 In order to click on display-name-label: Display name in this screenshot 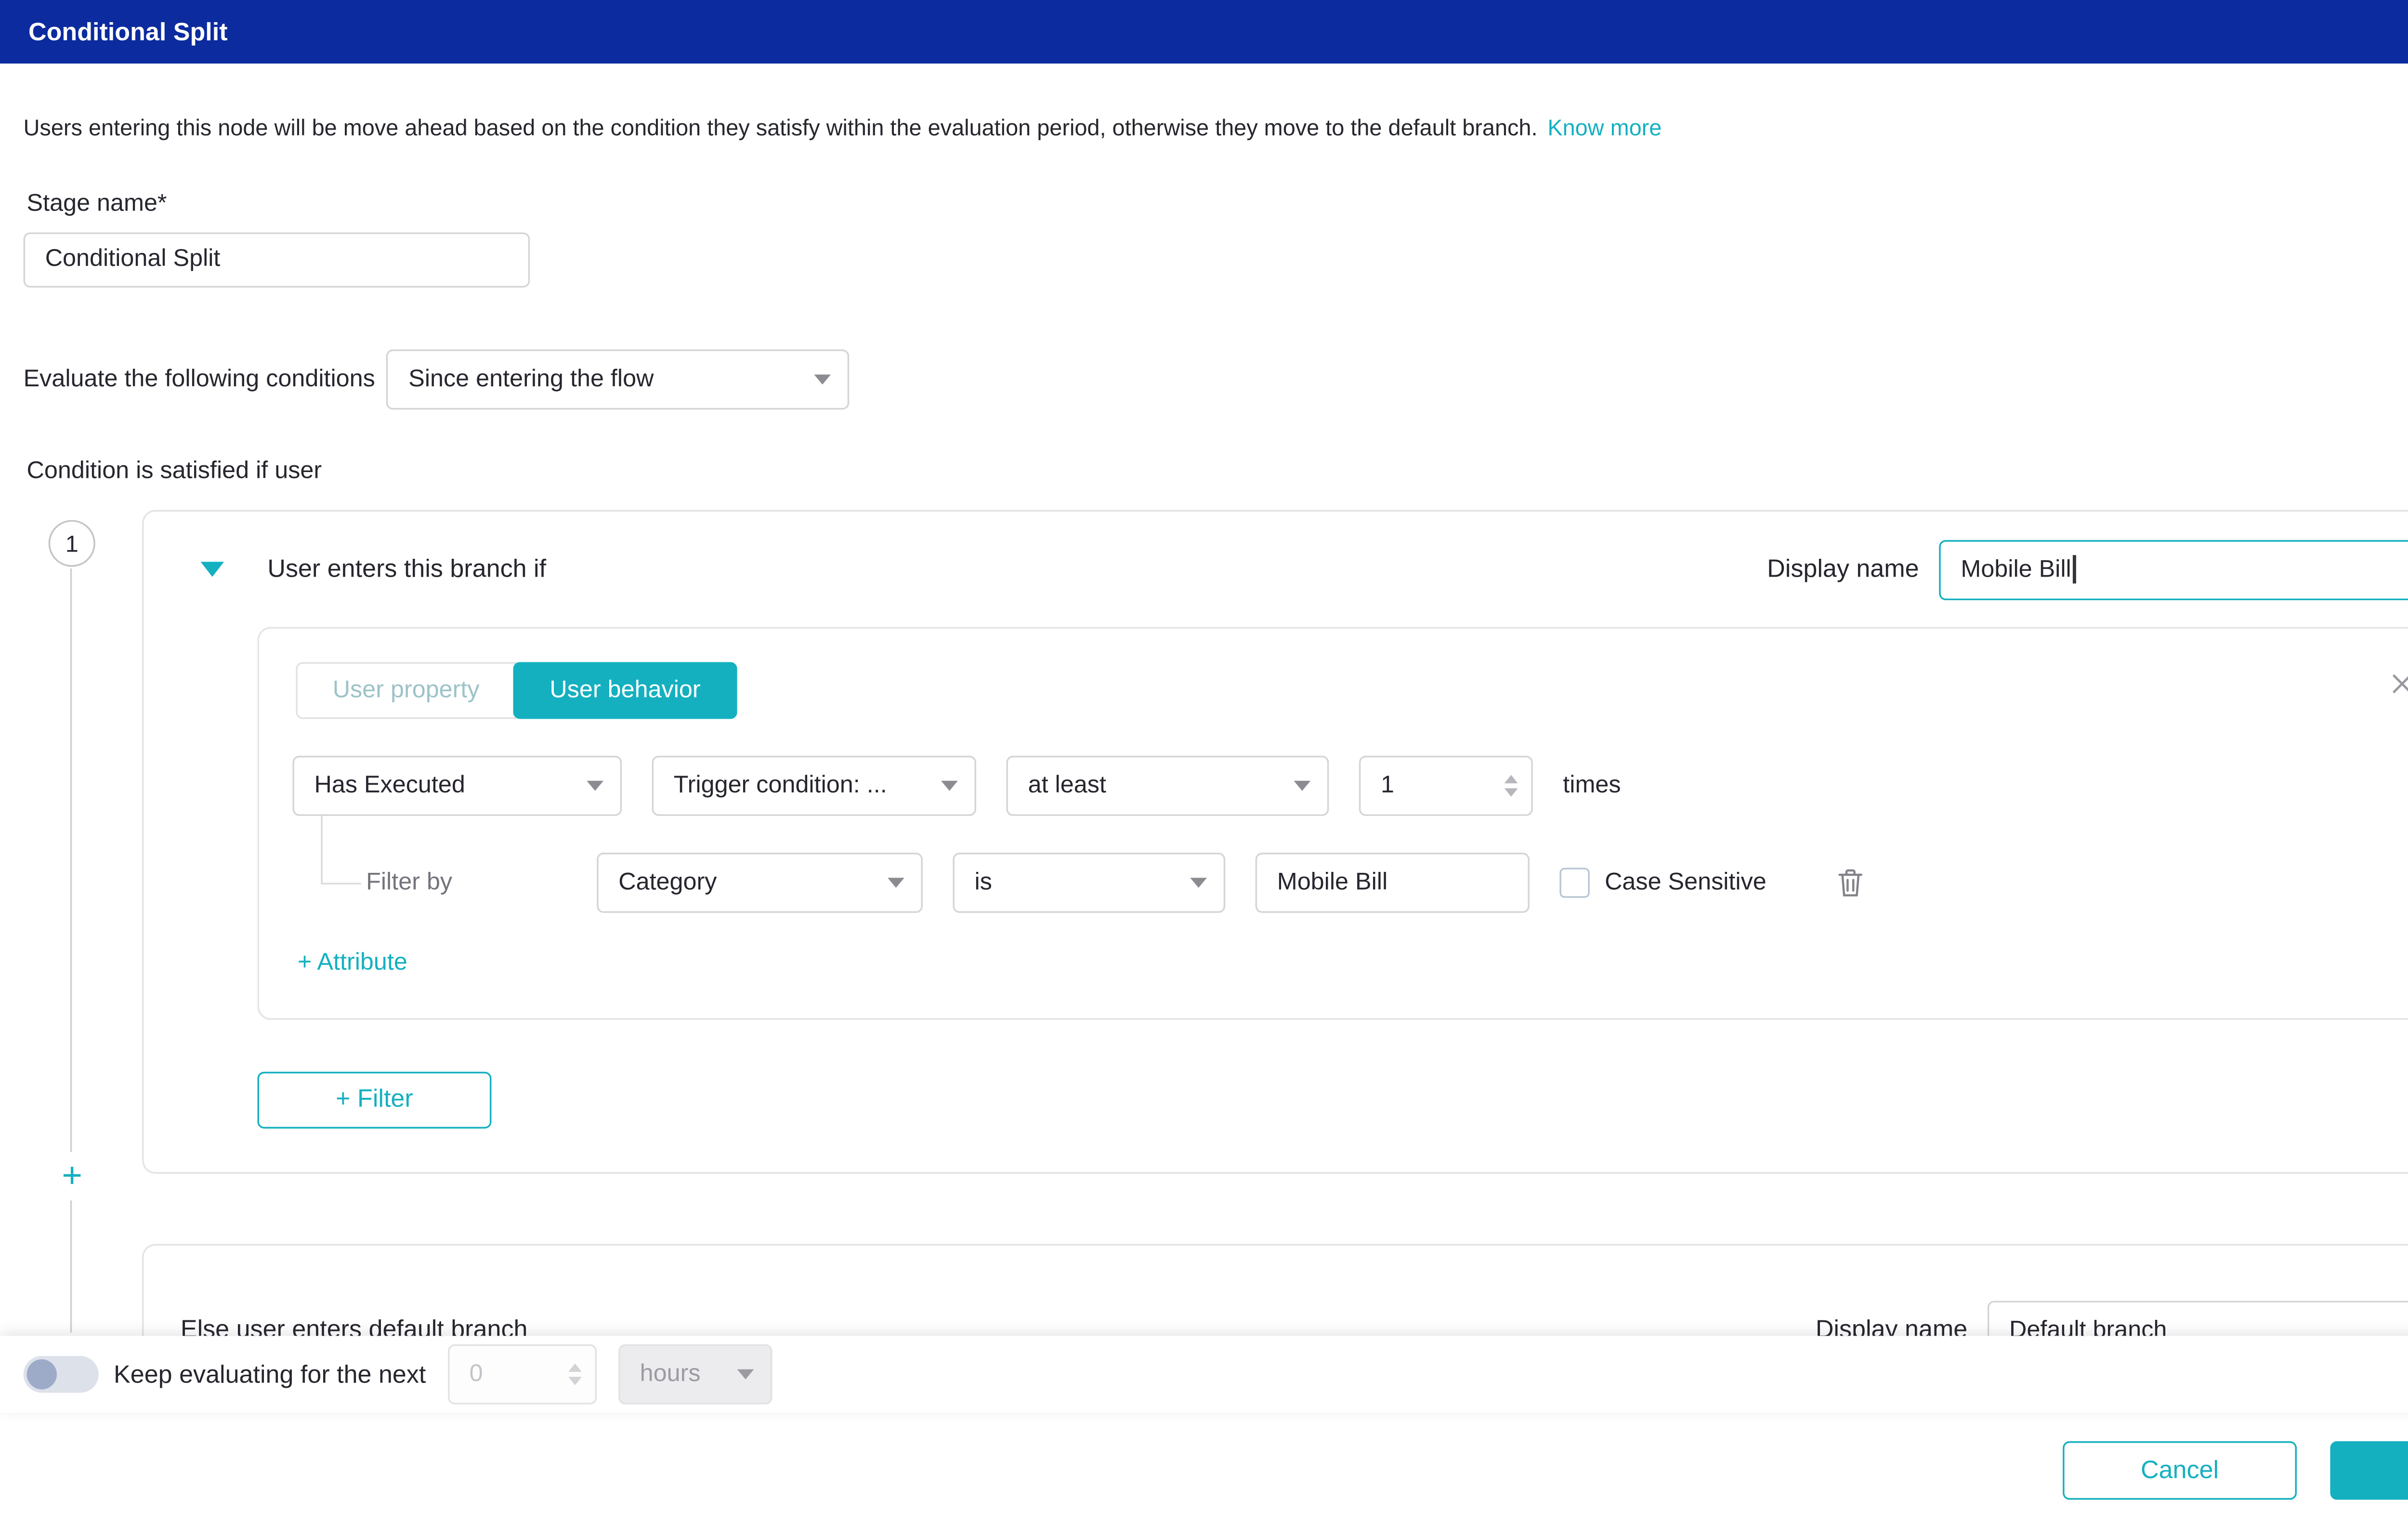, I will do `click(1843, 569)`.